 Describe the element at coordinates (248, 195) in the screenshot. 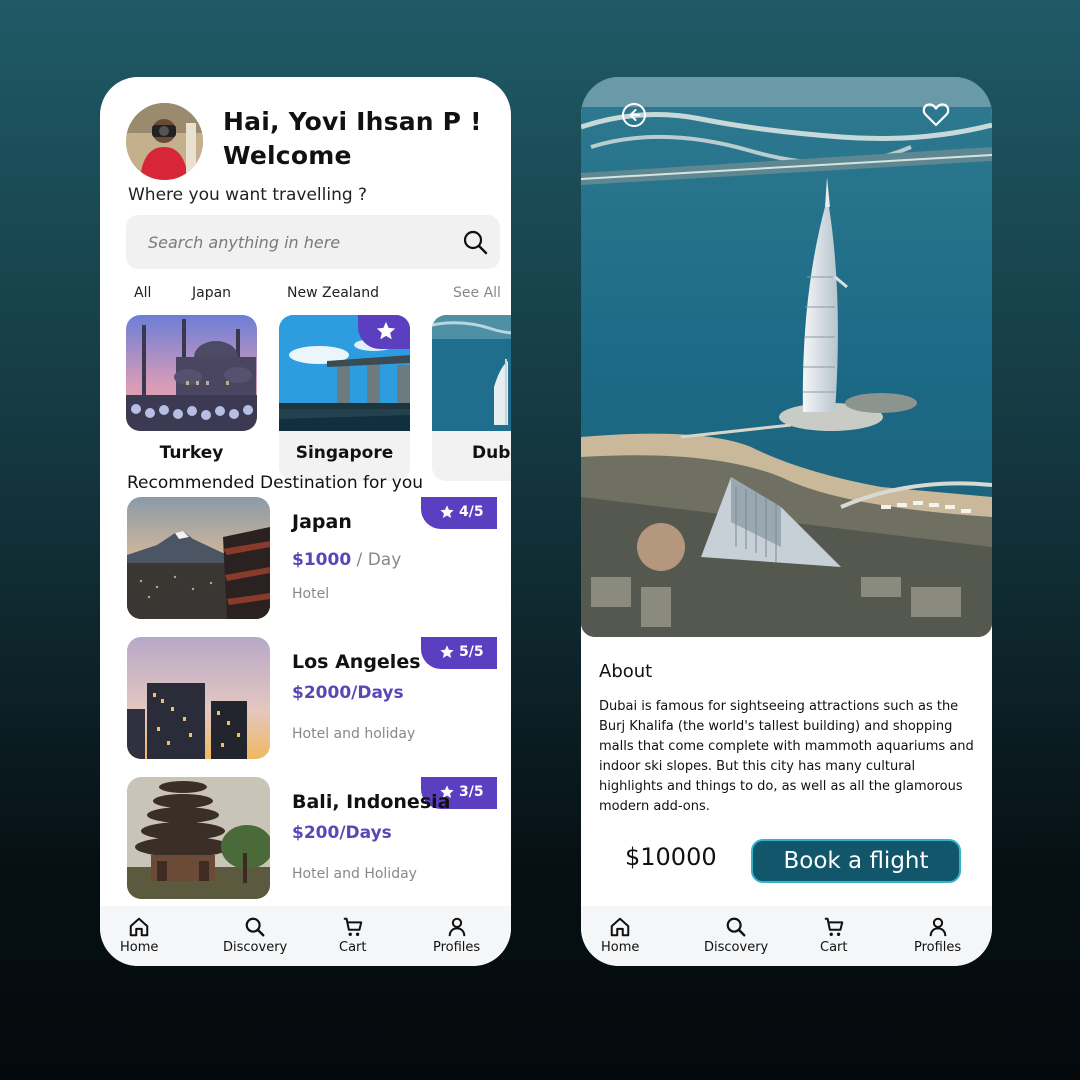

I see `subtitle: Where you want travelling ?` at that location.